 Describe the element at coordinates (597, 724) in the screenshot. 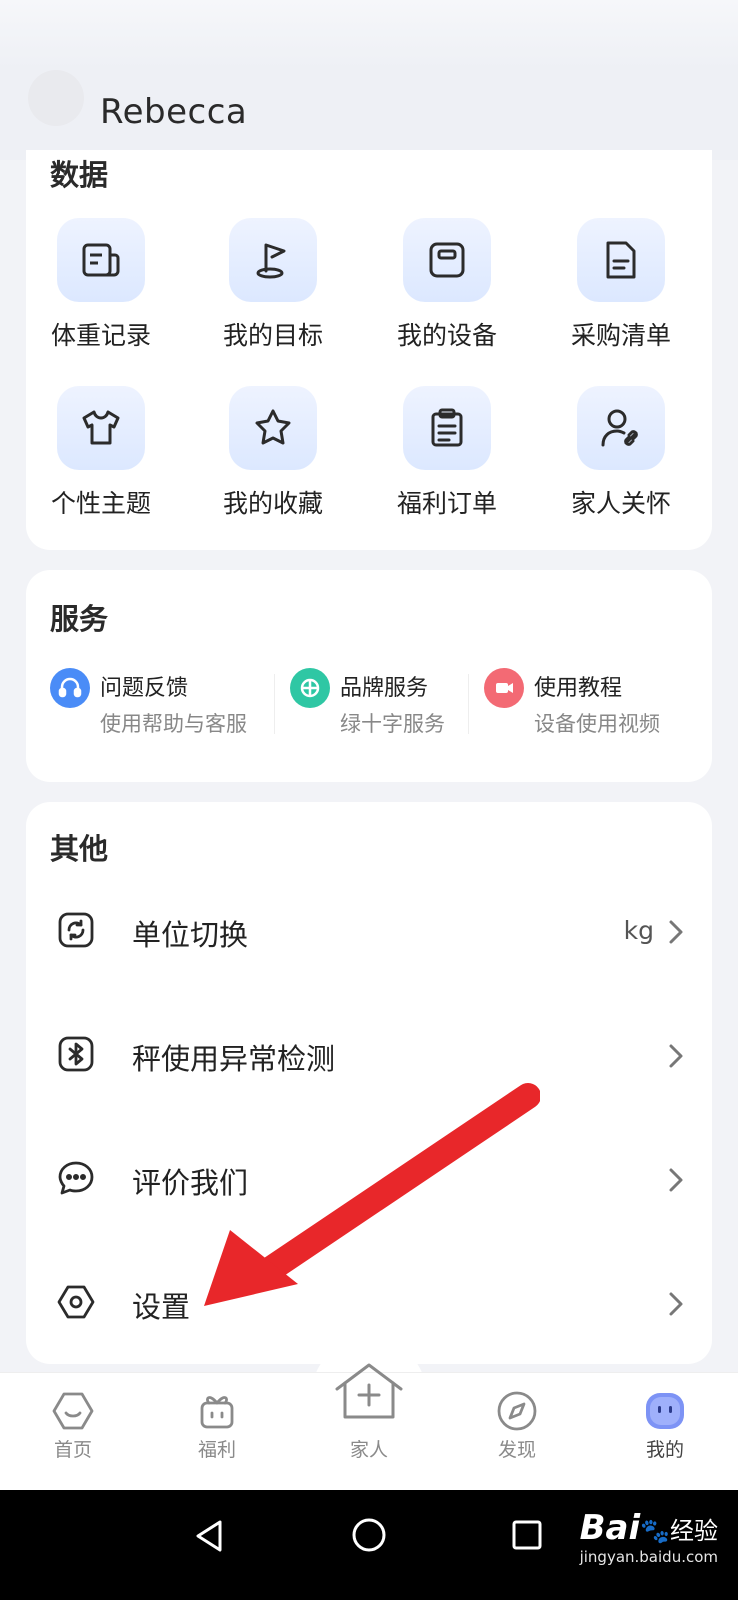

I see `service-subtitle: 设备使用视频` at that location.